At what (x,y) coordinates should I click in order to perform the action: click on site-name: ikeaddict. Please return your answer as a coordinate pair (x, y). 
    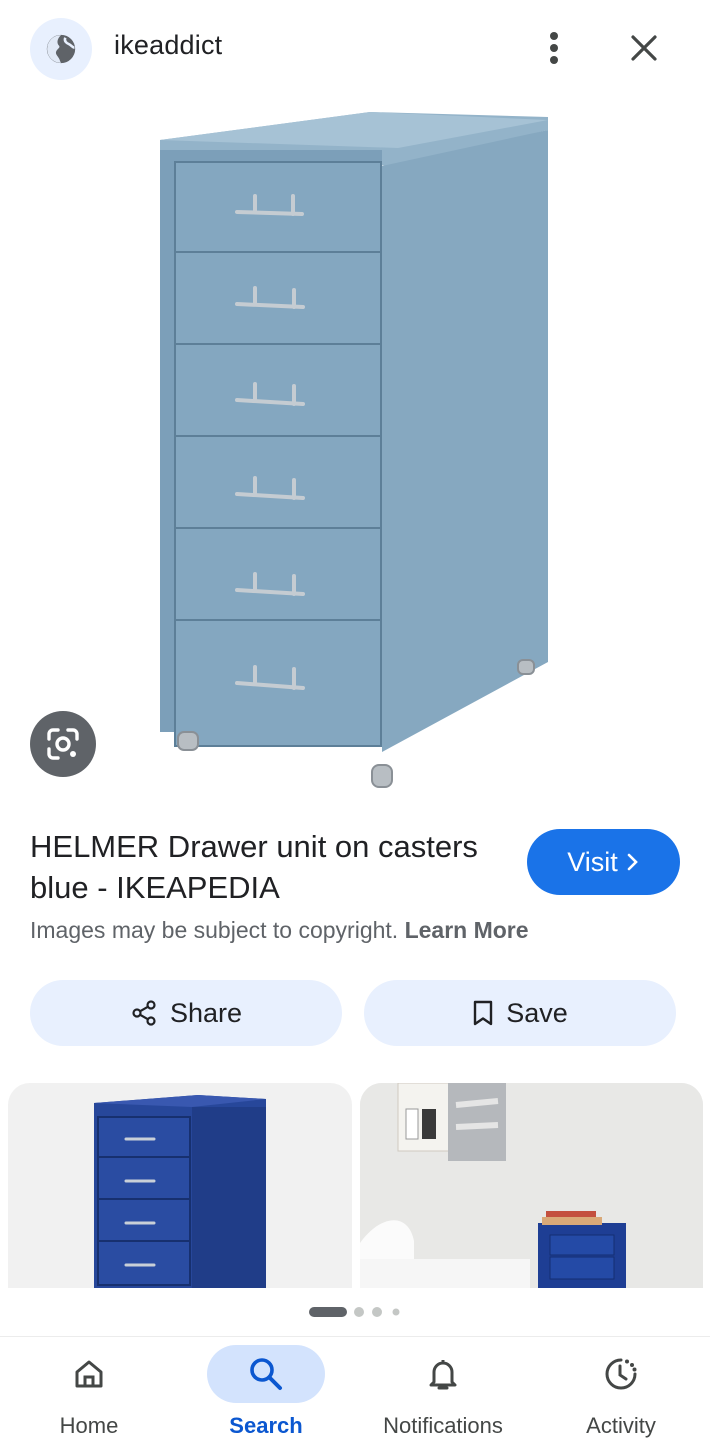
    Looking at the image, I should click on (168, 45).